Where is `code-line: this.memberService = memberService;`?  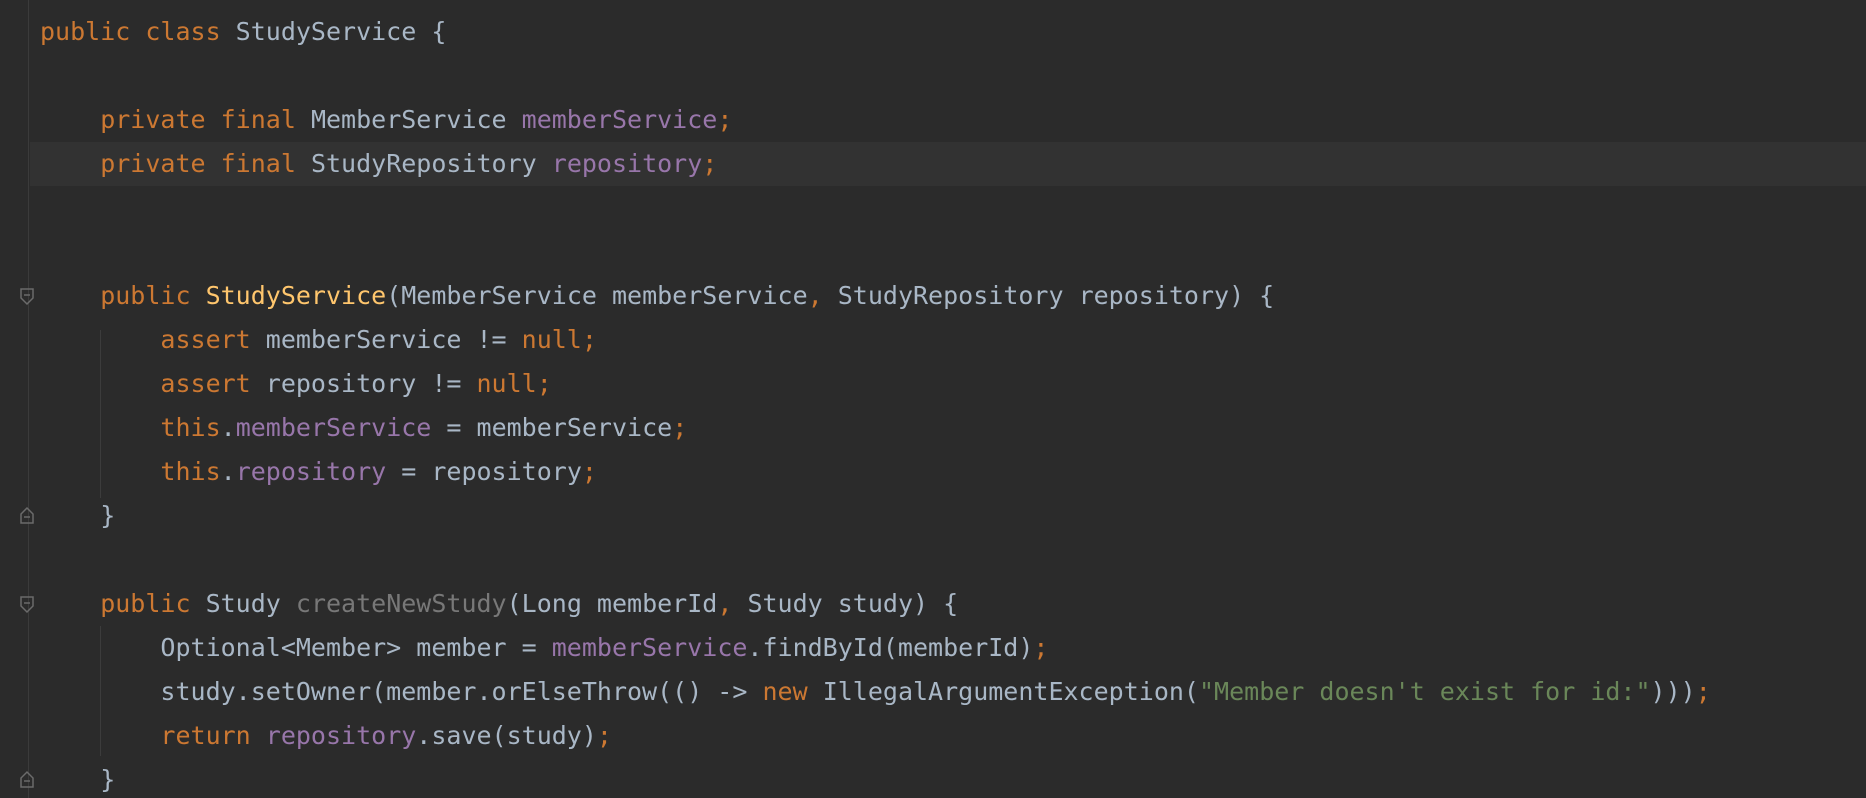 code-line: this.memberService = memberService; is located at coordinates (363, 428).